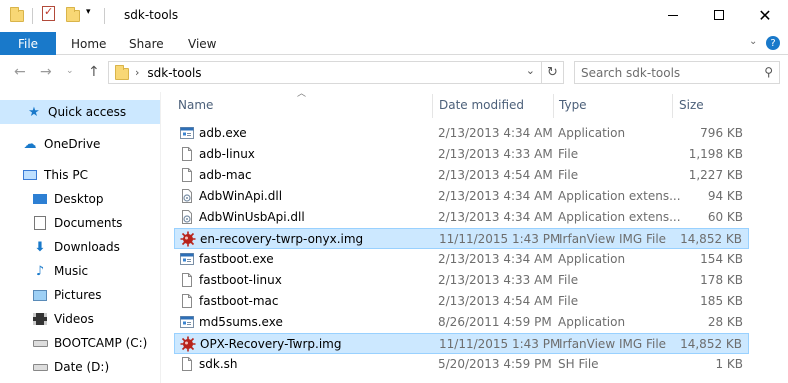  I want to click on minimize-button, so click(673, 15).